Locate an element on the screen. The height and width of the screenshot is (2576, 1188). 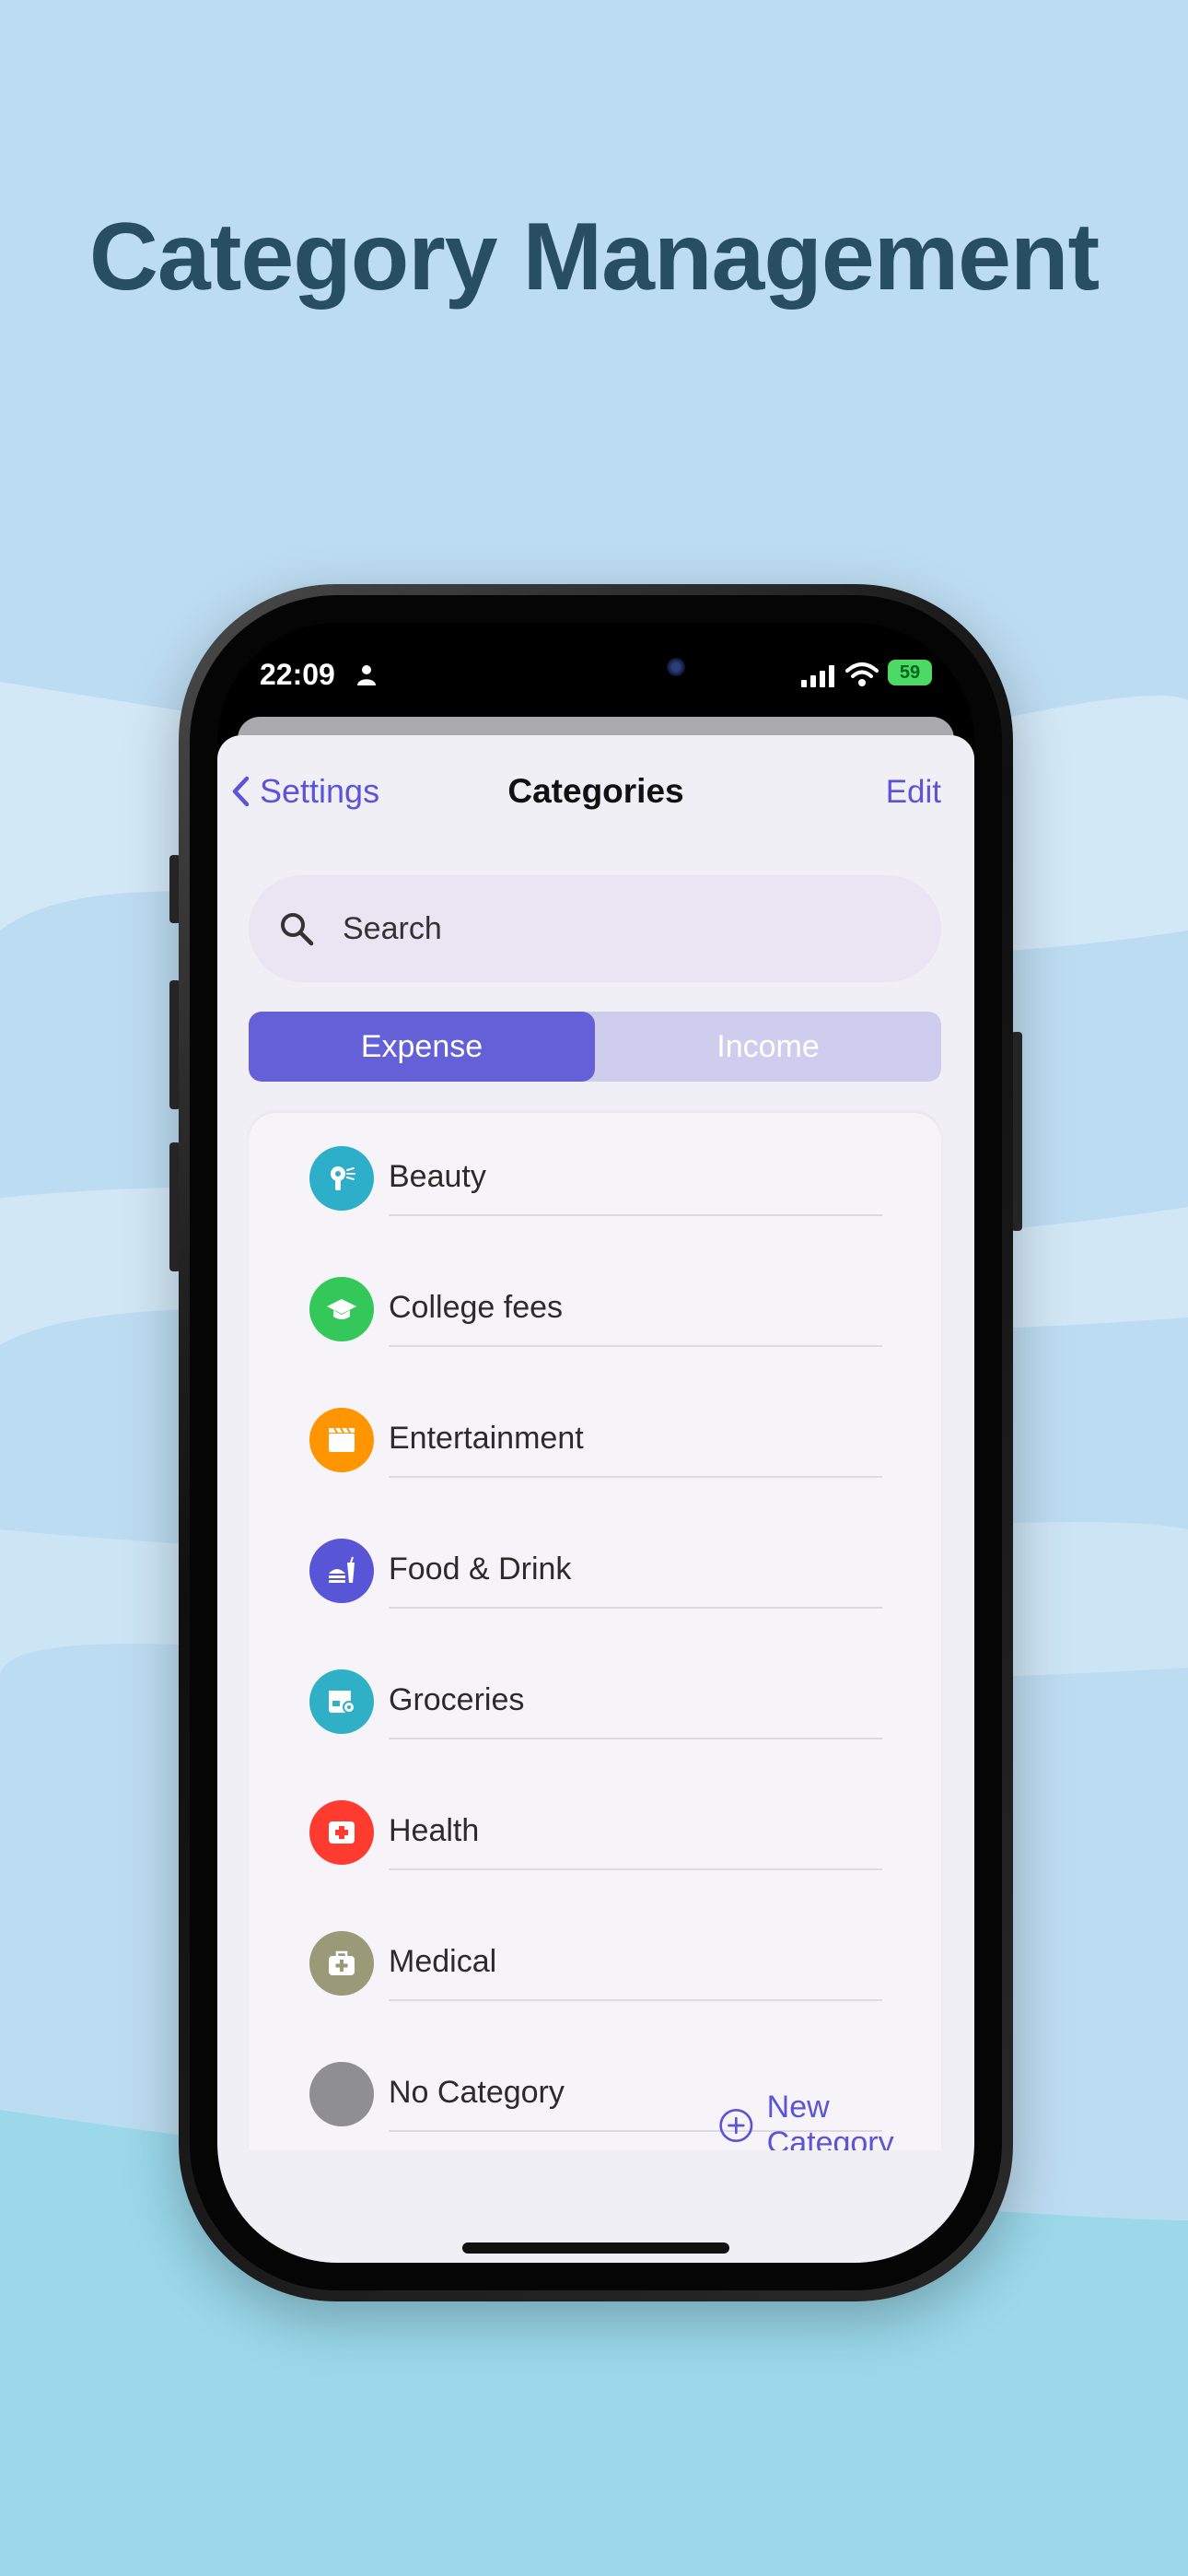
plus-circle-icon is located at coordinates (736, 2125).